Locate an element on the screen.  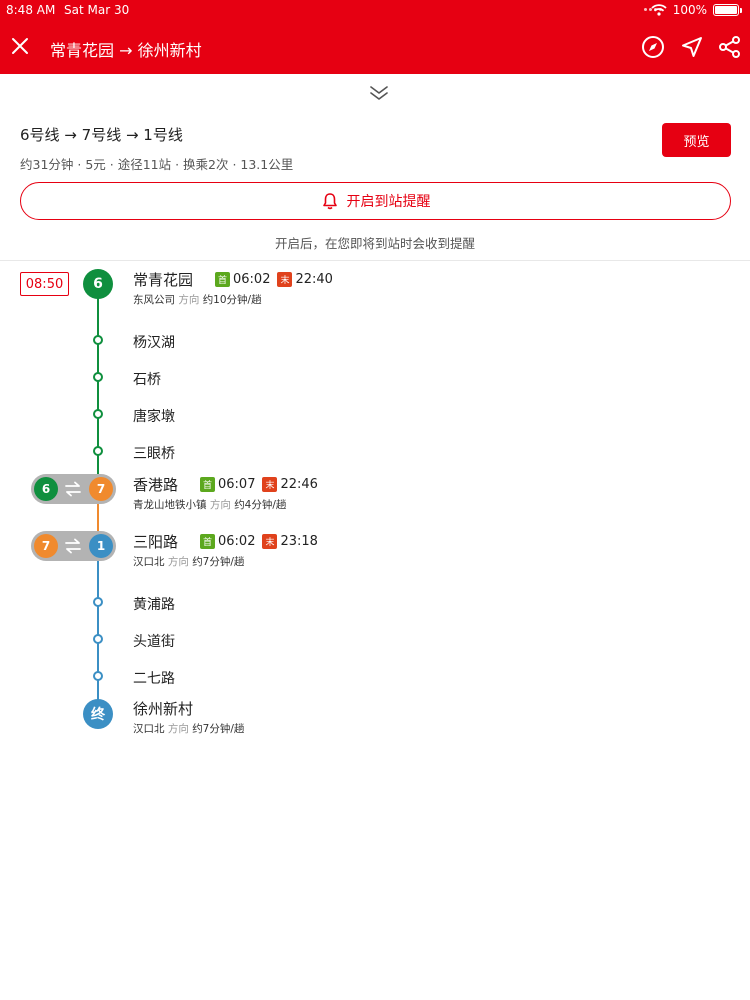
station-item: 唐家墩 is located at coordinates (154, 416).